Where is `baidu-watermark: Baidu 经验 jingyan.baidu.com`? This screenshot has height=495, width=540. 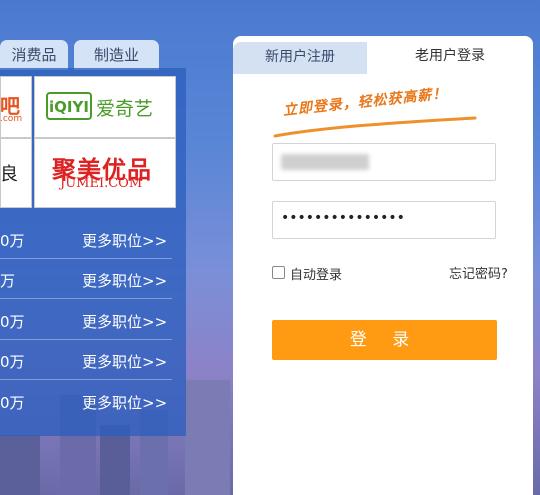 baidu-watermark: Baidu 经验 jingyan.baidu.com is located at coordinates (461, 465).